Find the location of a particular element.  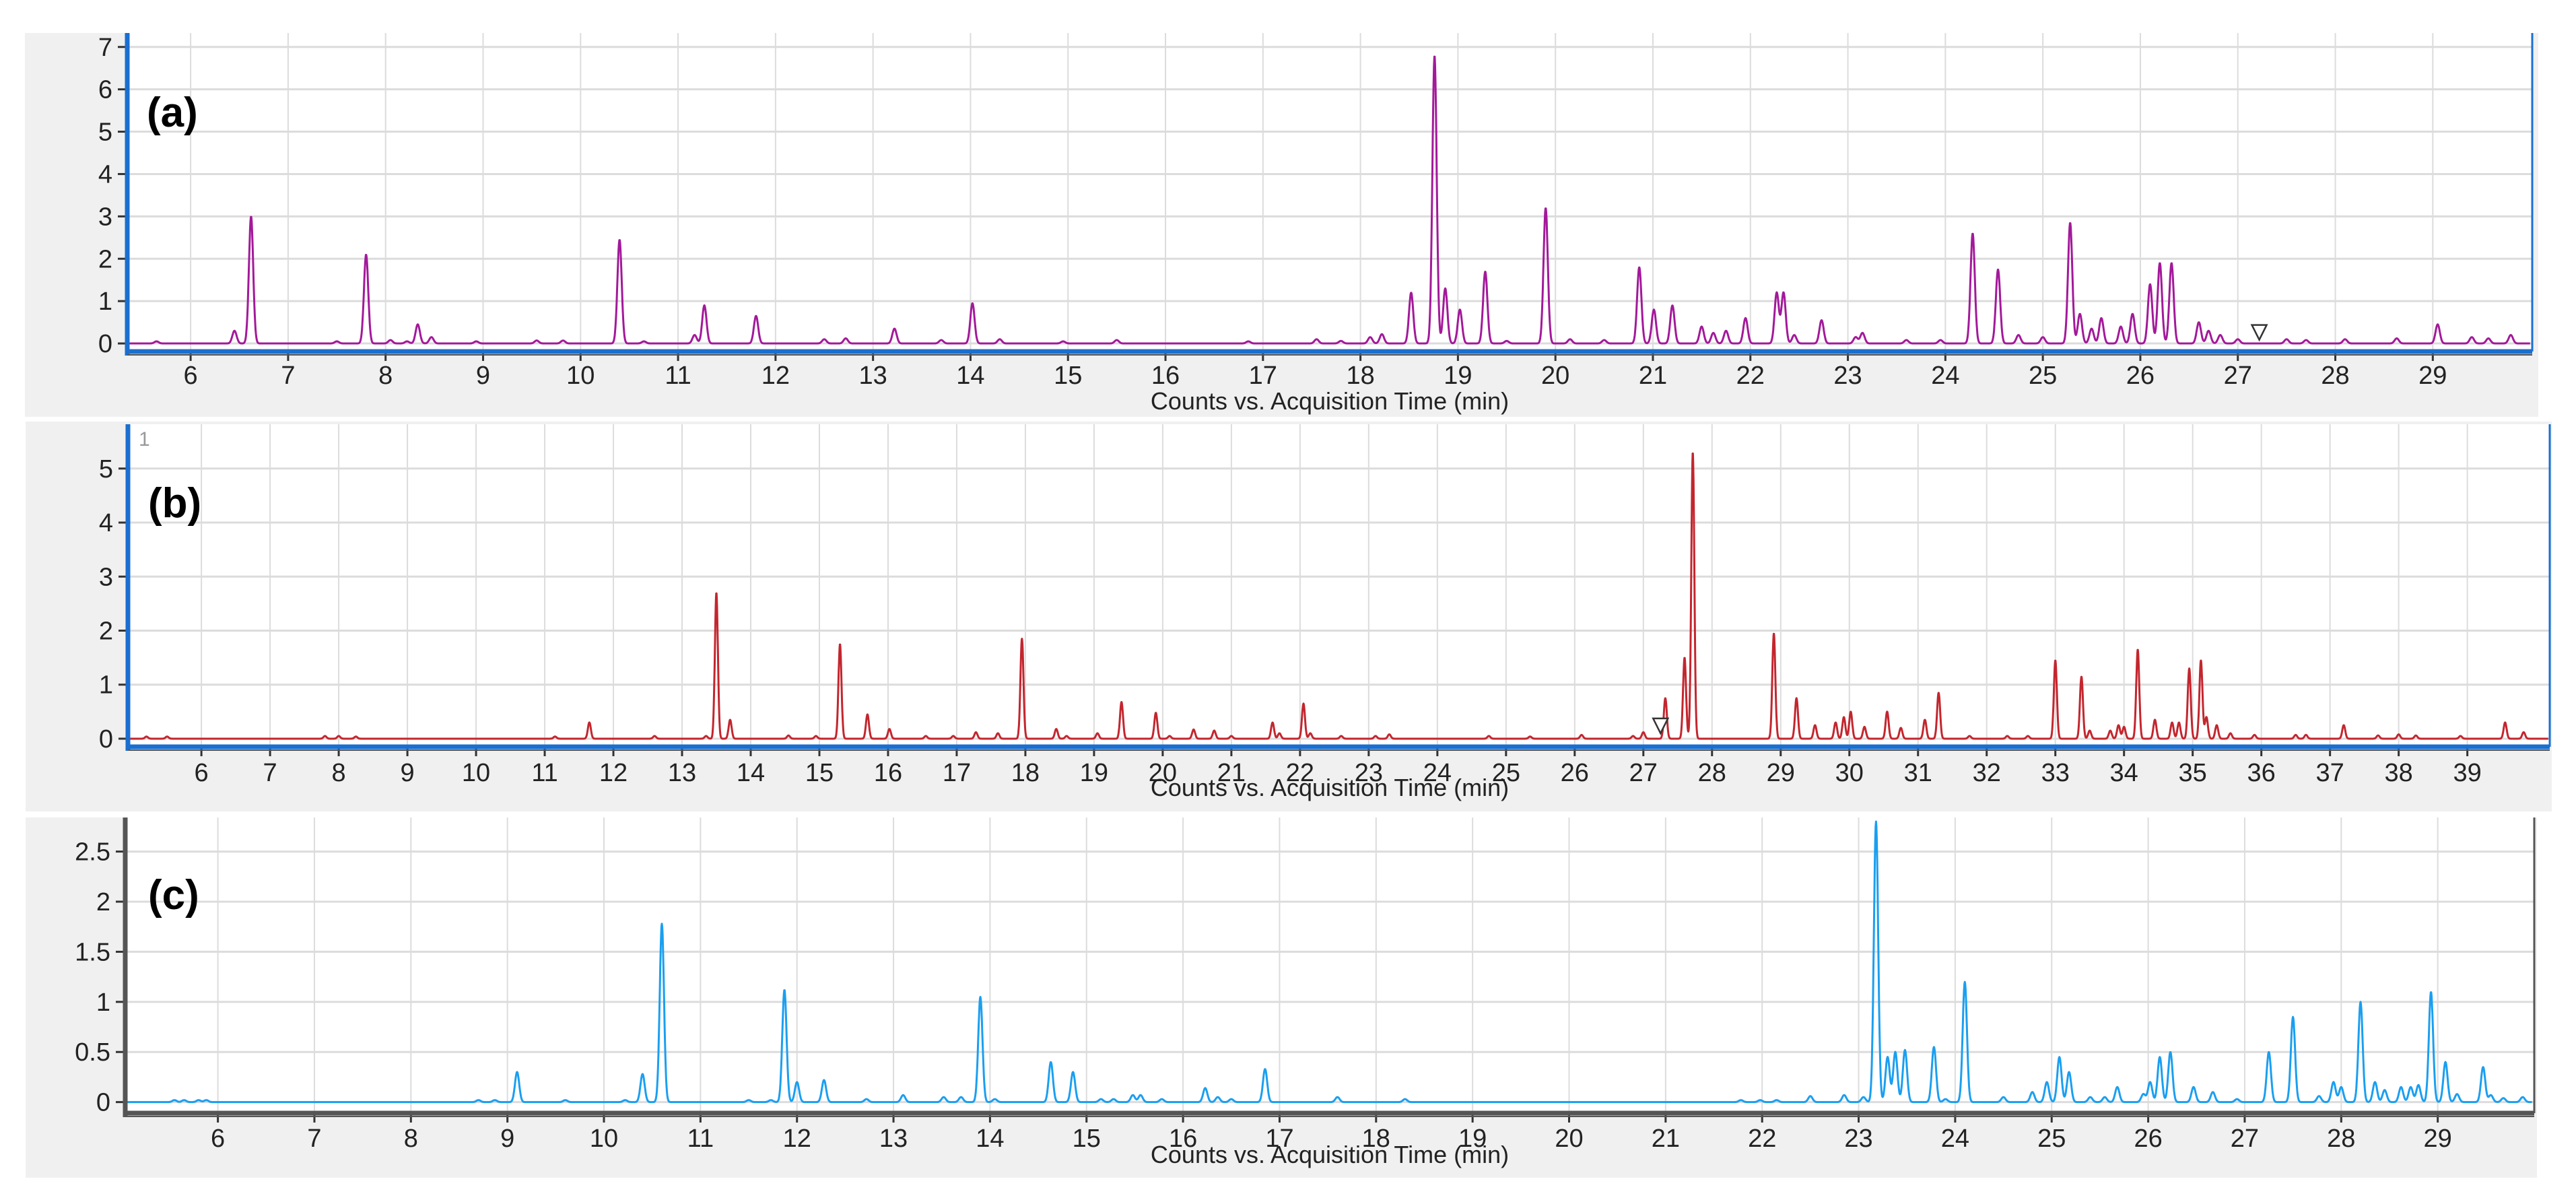

y-tick-label: 7 is located at coordinates (105, 48).